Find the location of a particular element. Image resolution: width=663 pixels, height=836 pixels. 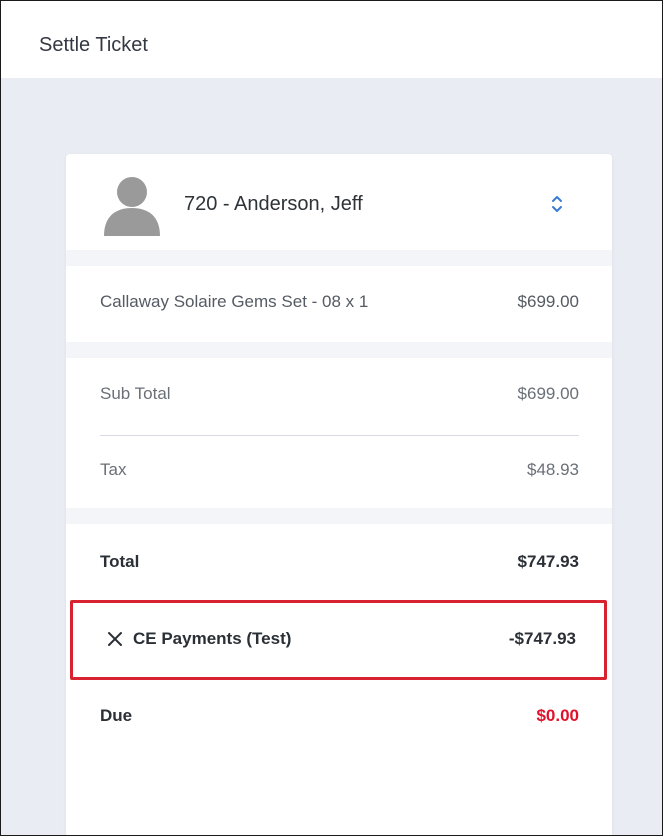

payment-row: CE Payments (Test) -$747.93 is located at coordinates (338, 640).